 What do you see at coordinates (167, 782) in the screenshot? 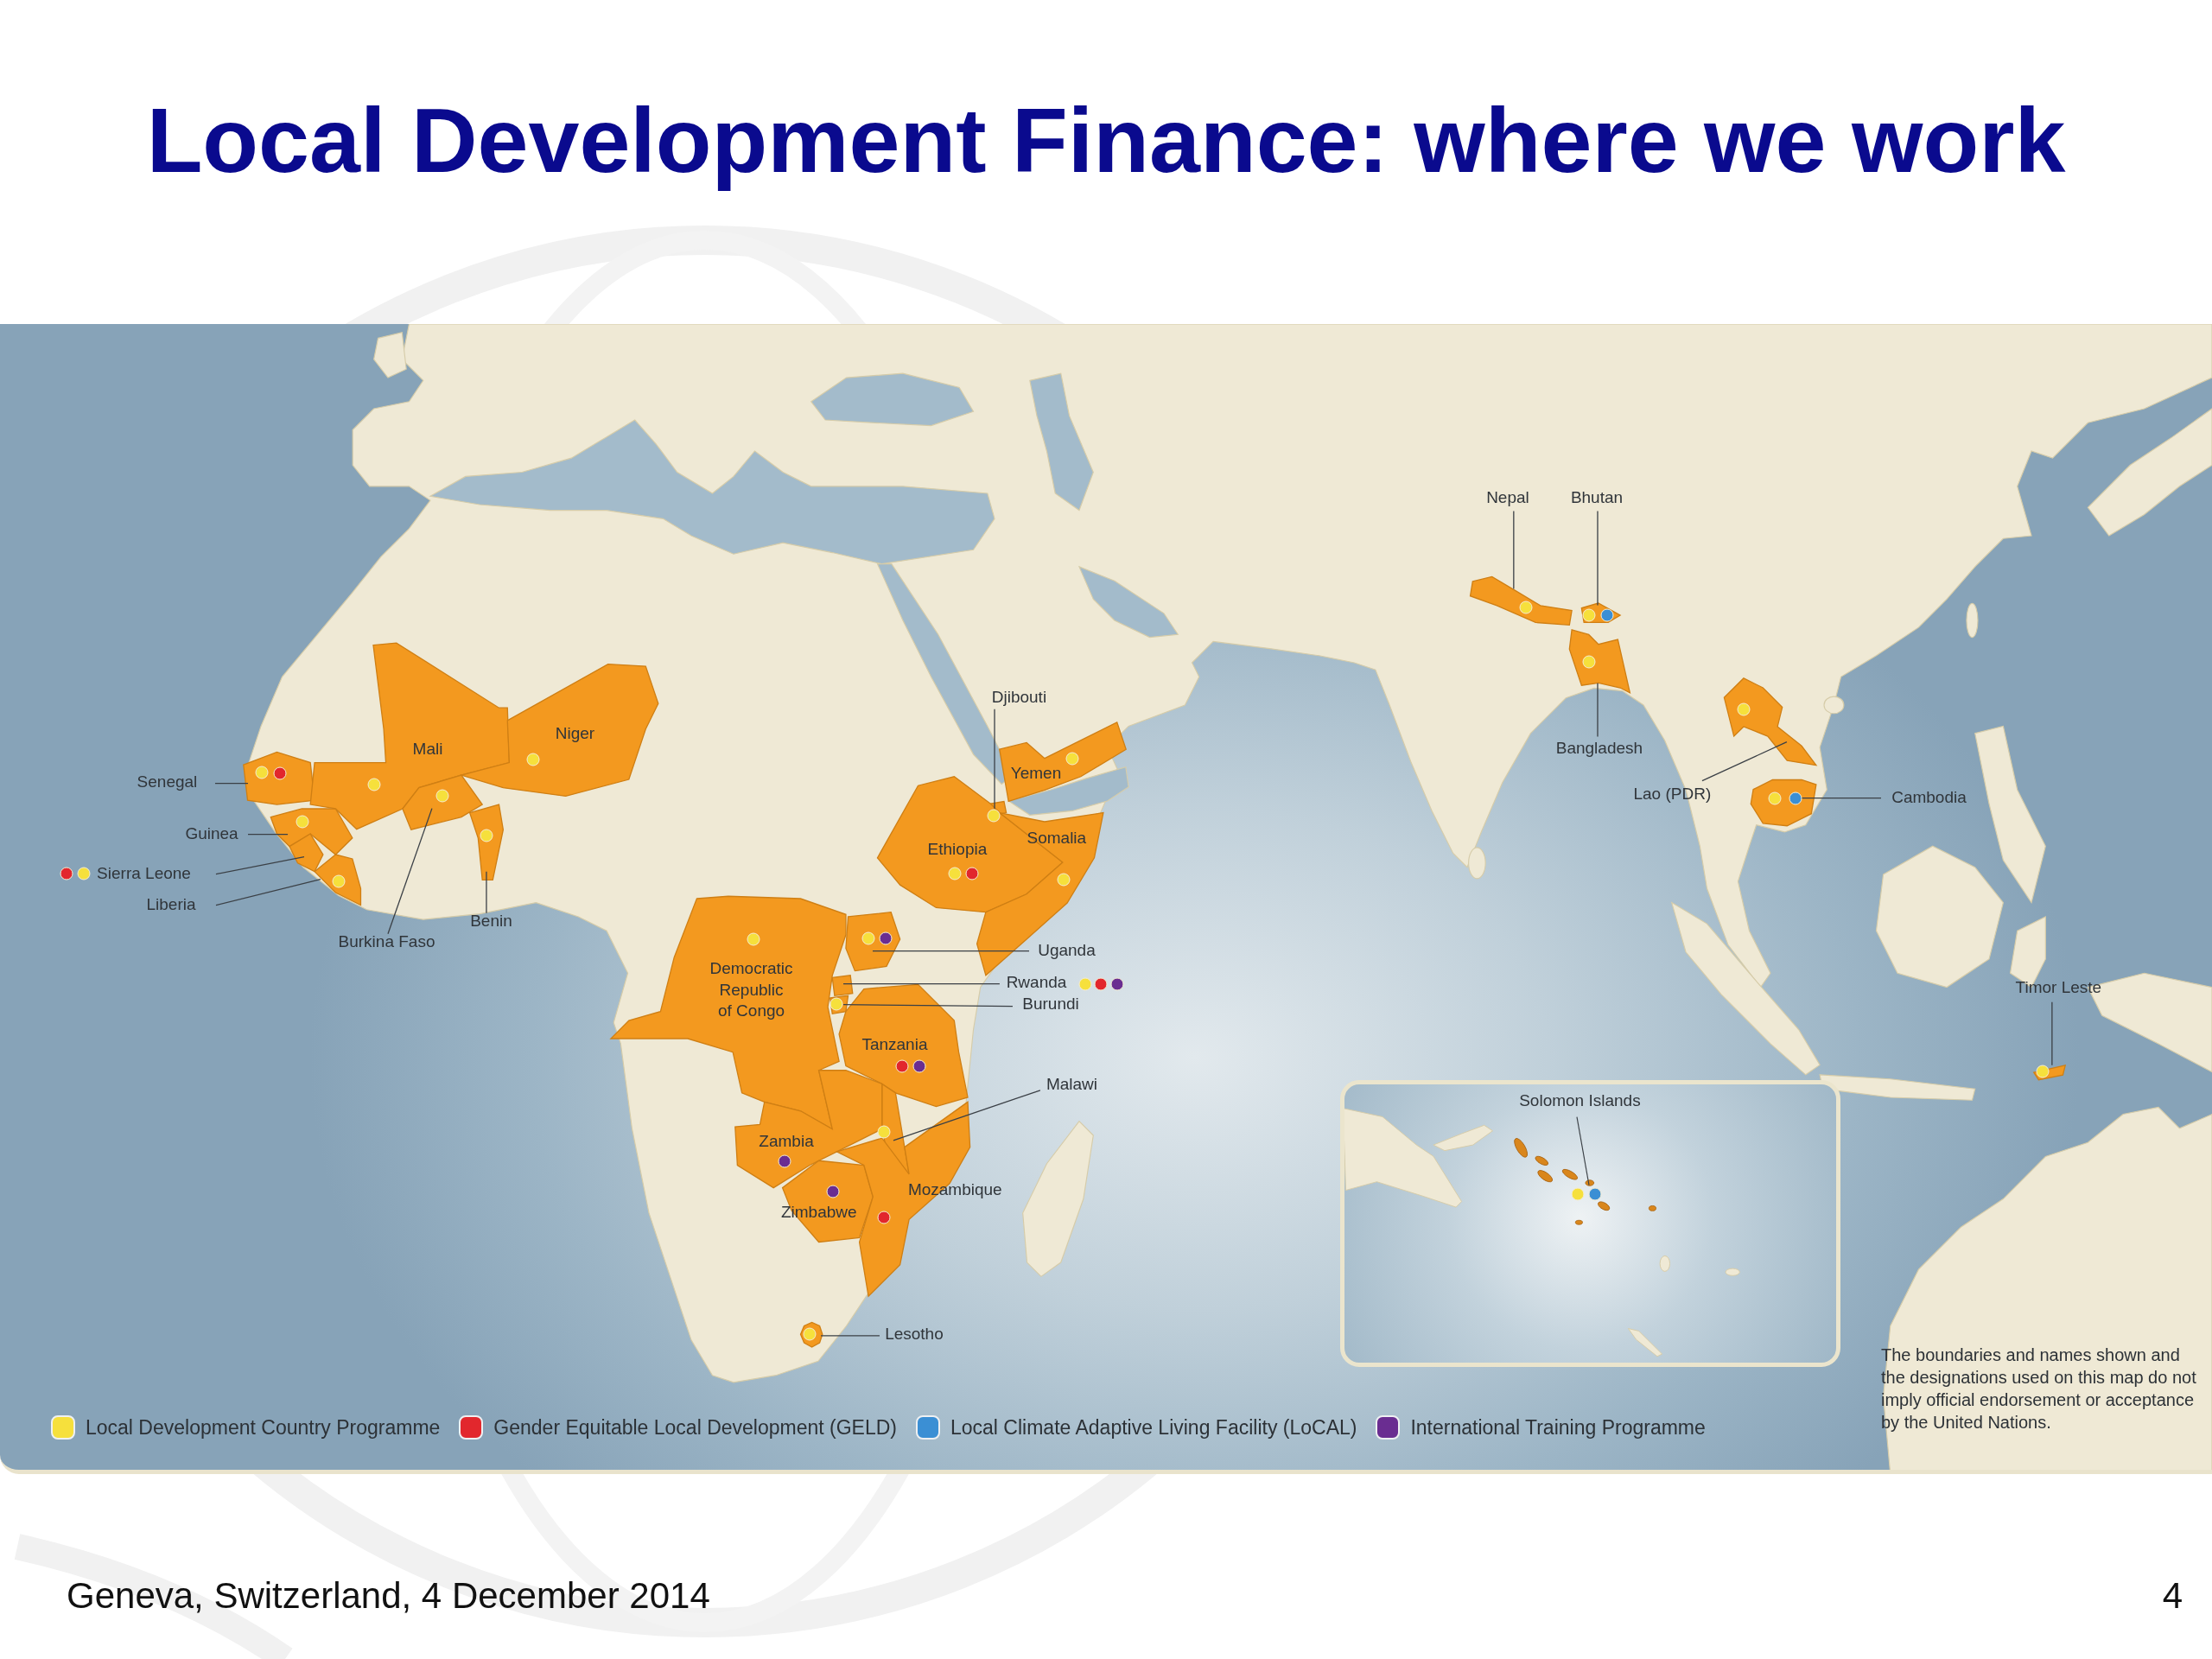
I see `country-label: Senegal` at bounding box center [167, 782].